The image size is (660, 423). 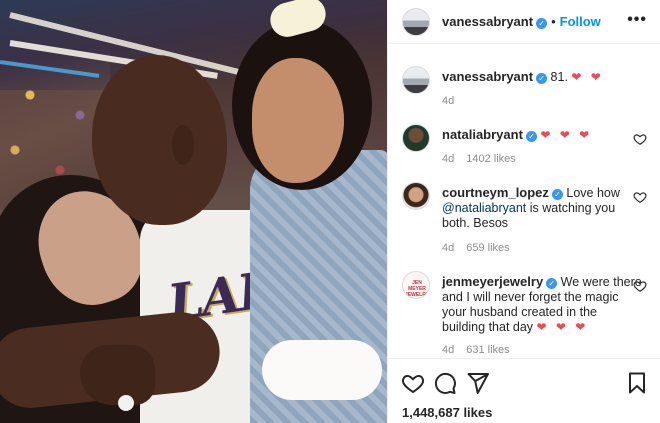 What do you see at coordinates (487, 76) in the screenshot?
I see `commenter-username: vanessabryant` at bounding box center [487, 76].